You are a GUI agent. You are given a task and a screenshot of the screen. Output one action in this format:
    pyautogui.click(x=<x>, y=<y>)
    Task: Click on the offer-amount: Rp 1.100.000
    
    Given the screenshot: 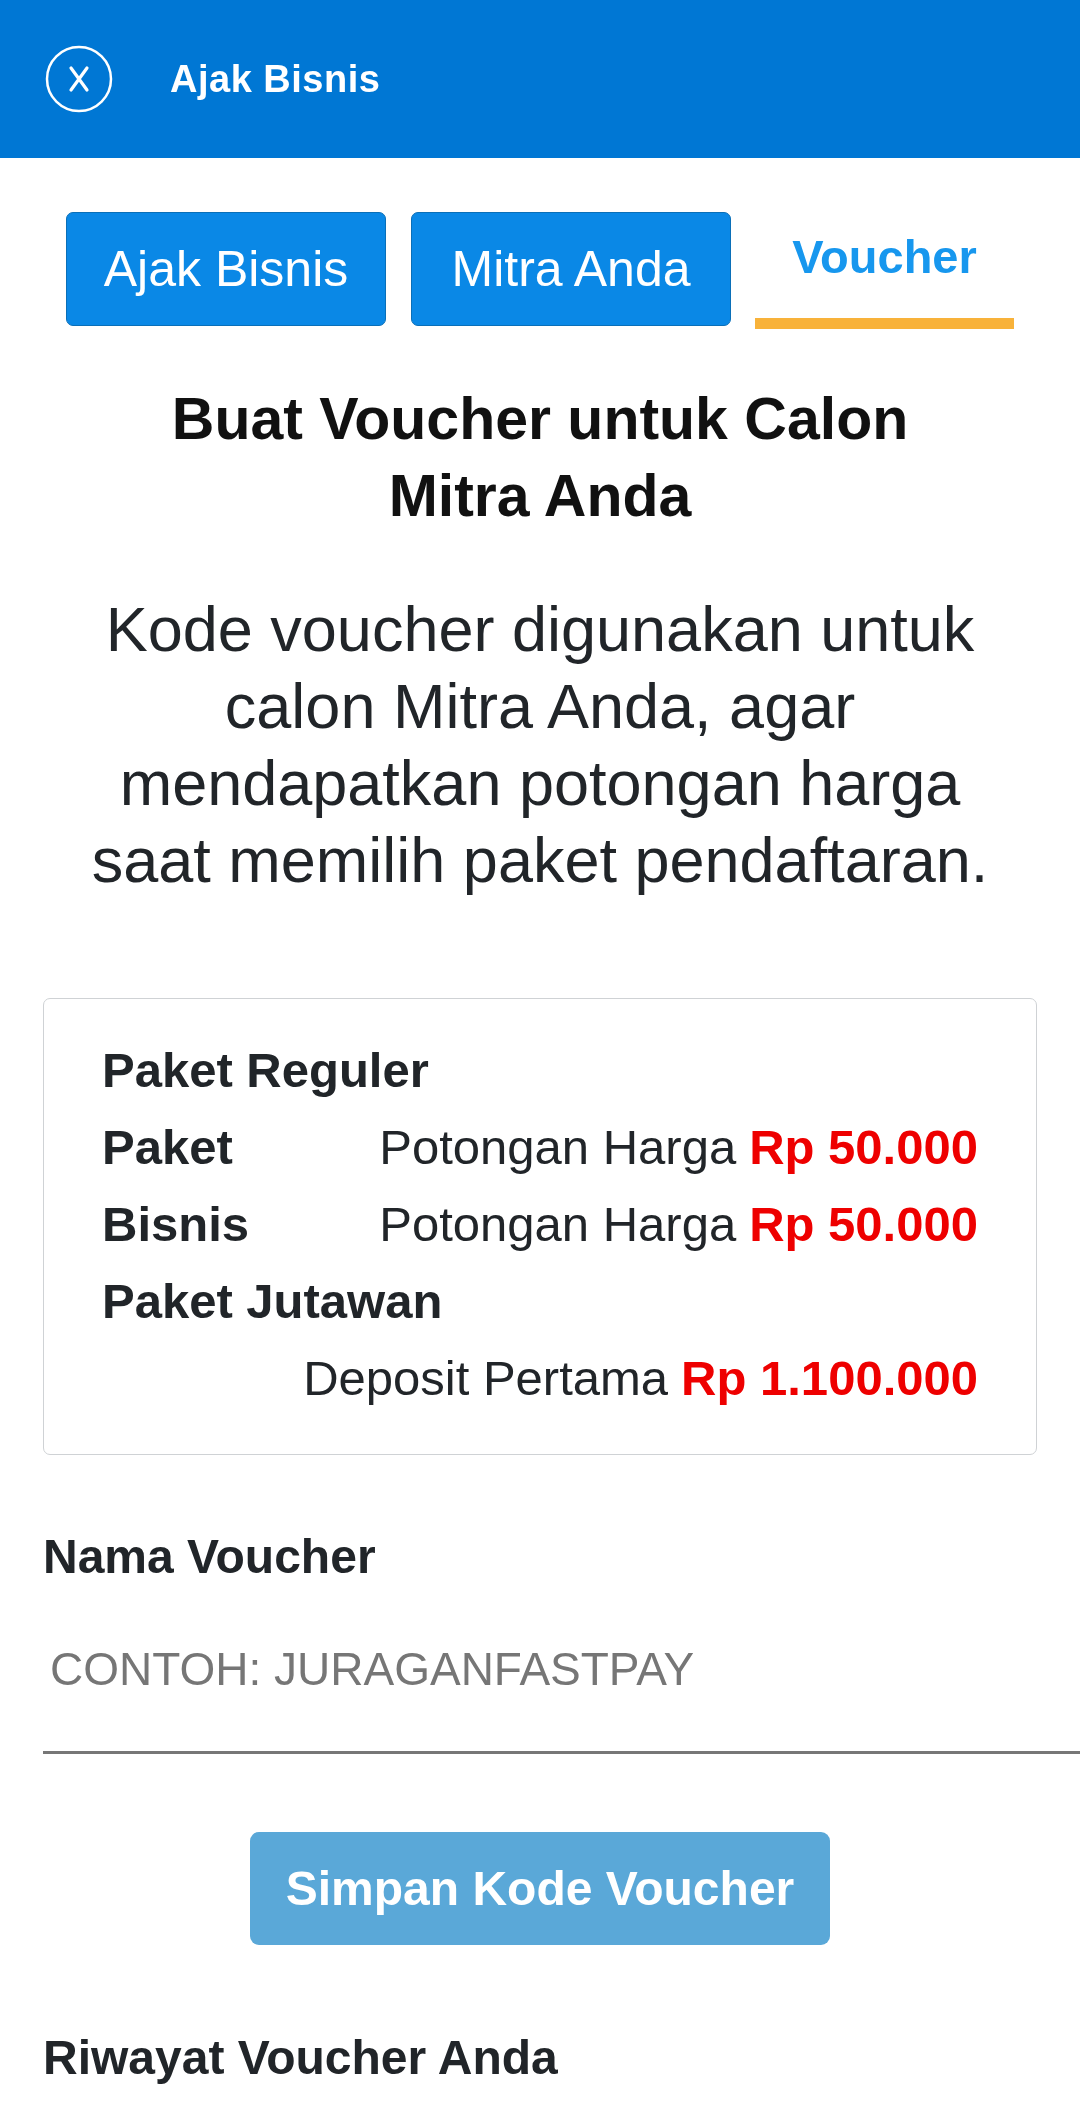 What is the action you would take?
    pyautogui.click(x=829, y=1377)
    